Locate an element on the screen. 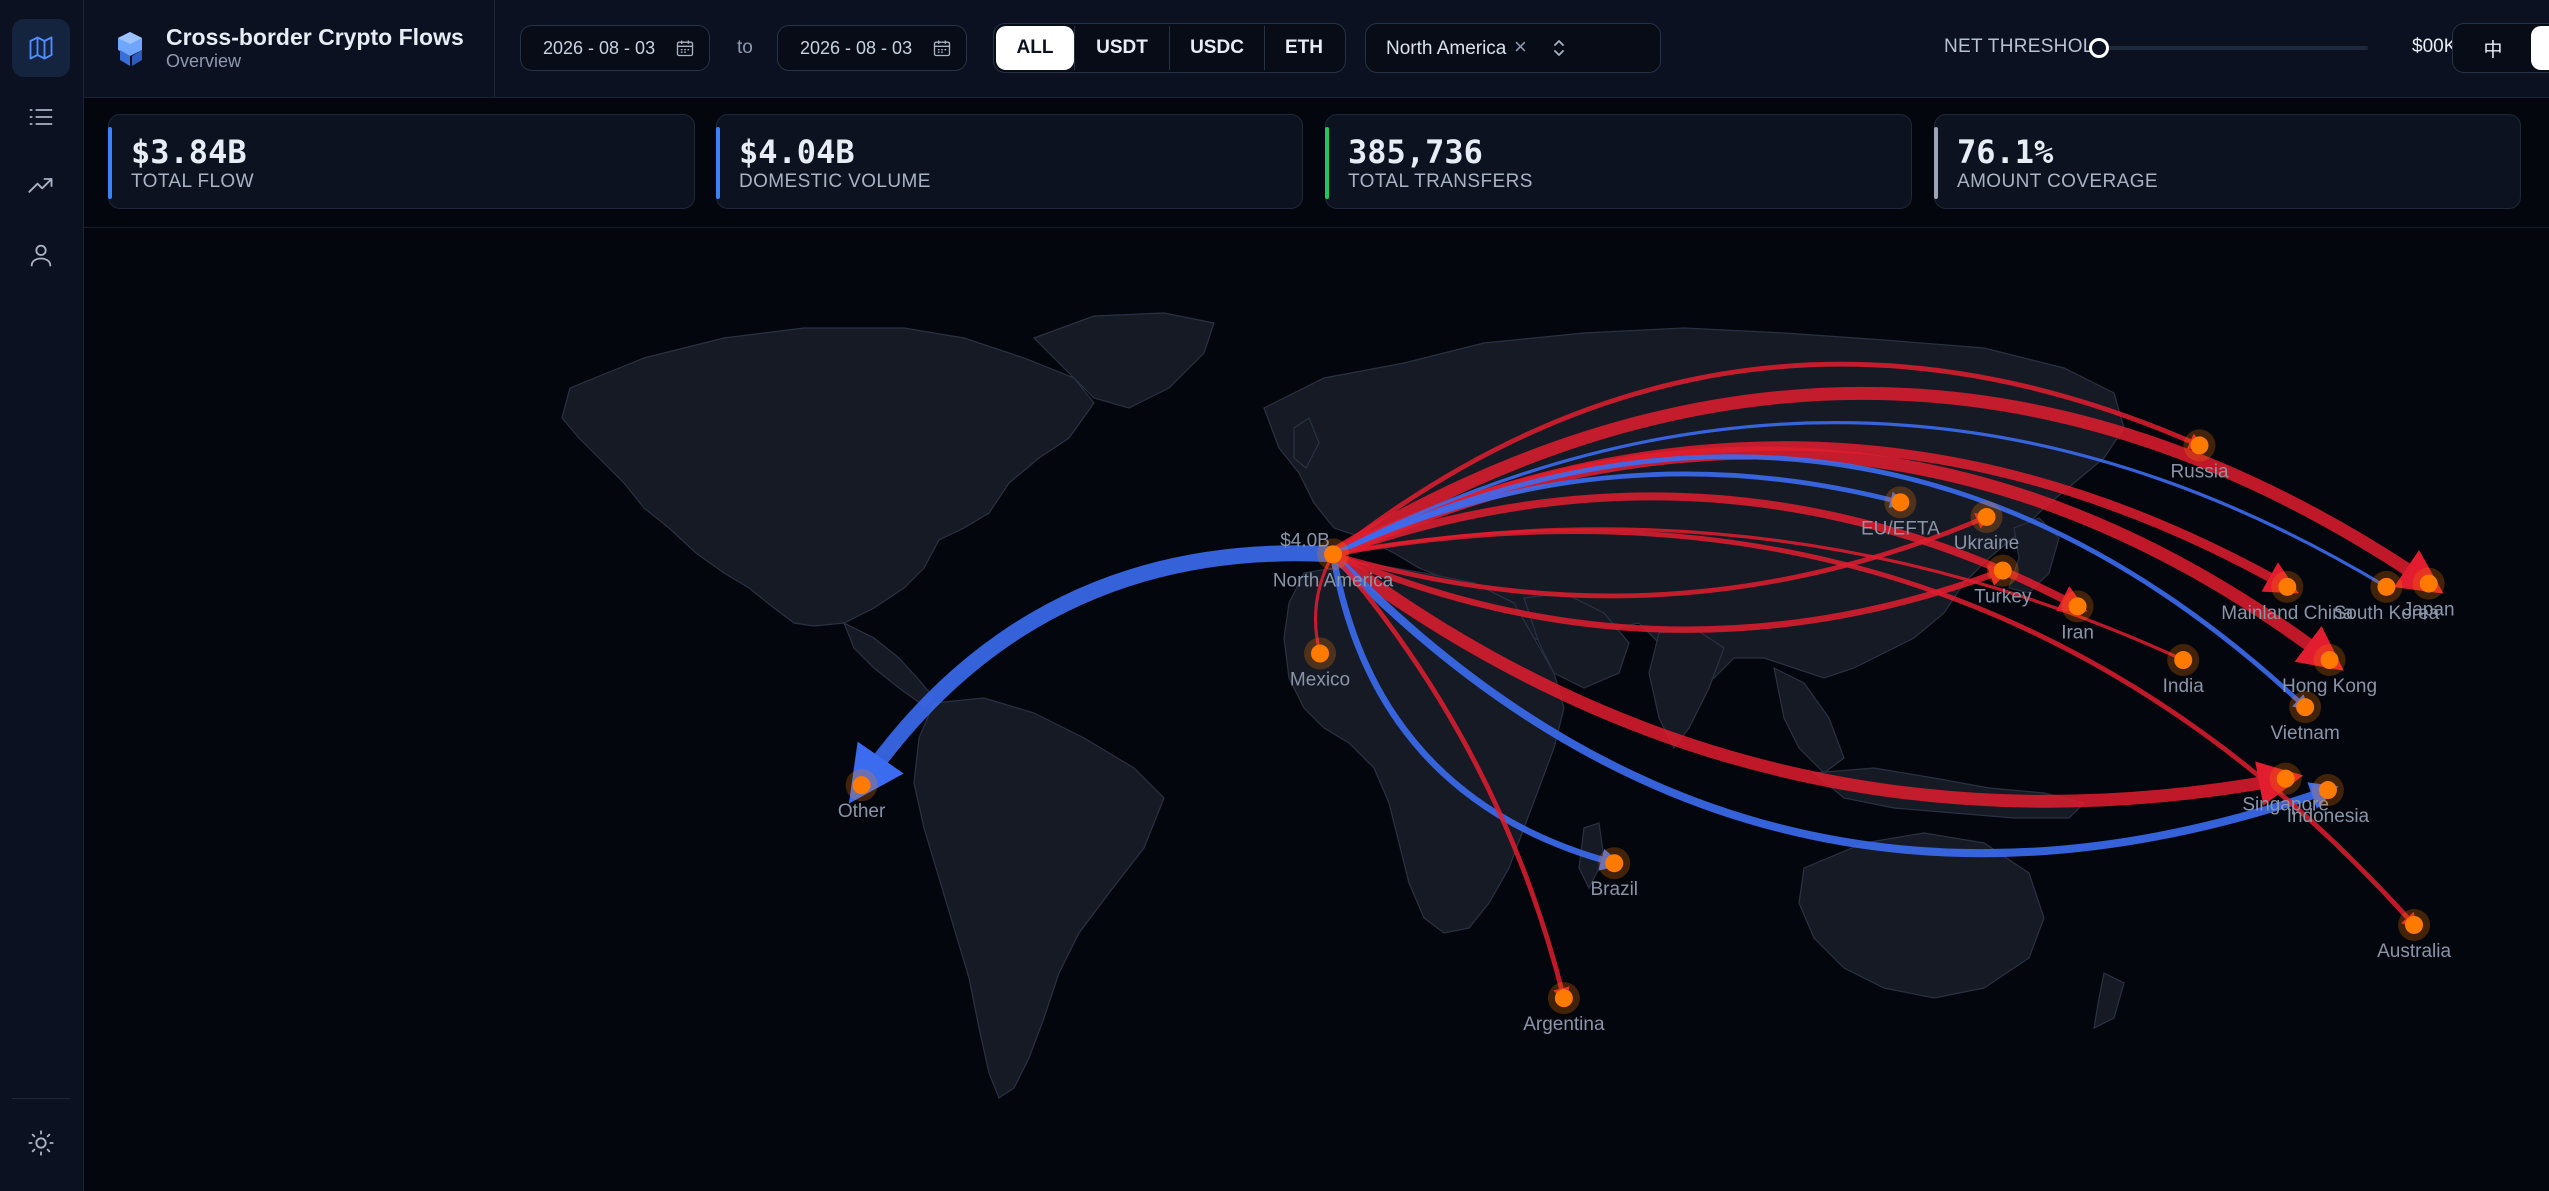 Image resolution: width=2549 pixels, height=1191 pixels. landmass-south-america is located at coordinates (1039, 898).